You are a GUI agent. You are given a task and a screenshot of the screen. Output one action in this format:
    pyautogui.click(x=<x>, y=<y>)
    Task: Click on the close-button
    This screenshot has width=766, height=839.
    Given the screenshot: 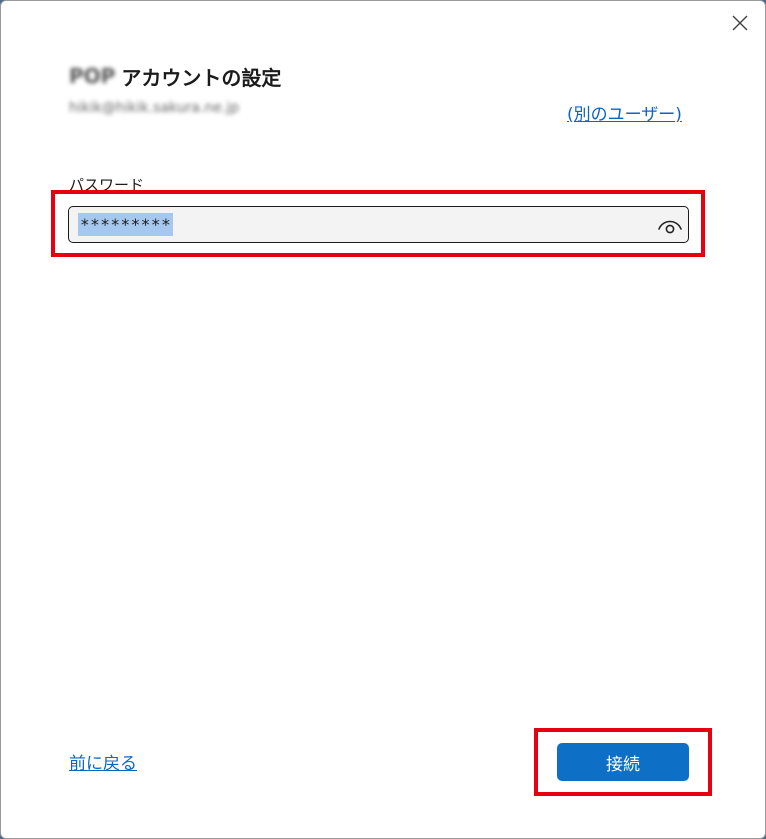 What is the action you would take?
    pyautogui.click(x=740, y=23)
    